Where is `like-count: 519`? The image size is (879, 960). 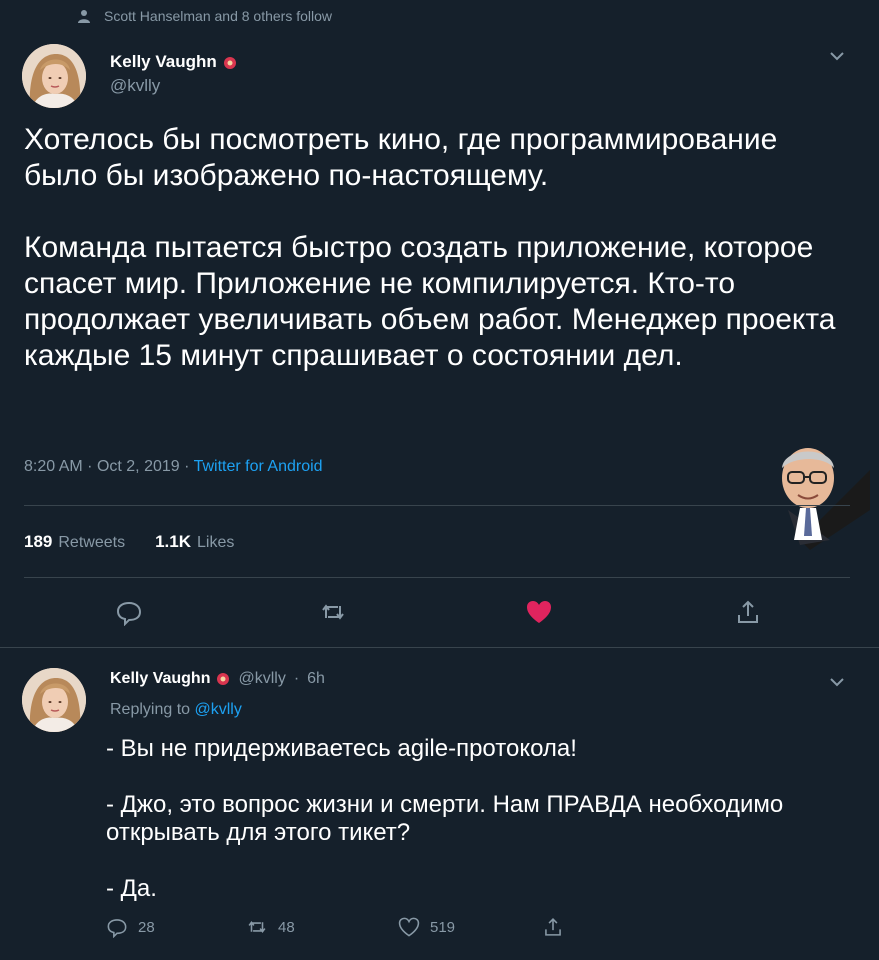 like-count: 519 is located at coordinates (443, 927).